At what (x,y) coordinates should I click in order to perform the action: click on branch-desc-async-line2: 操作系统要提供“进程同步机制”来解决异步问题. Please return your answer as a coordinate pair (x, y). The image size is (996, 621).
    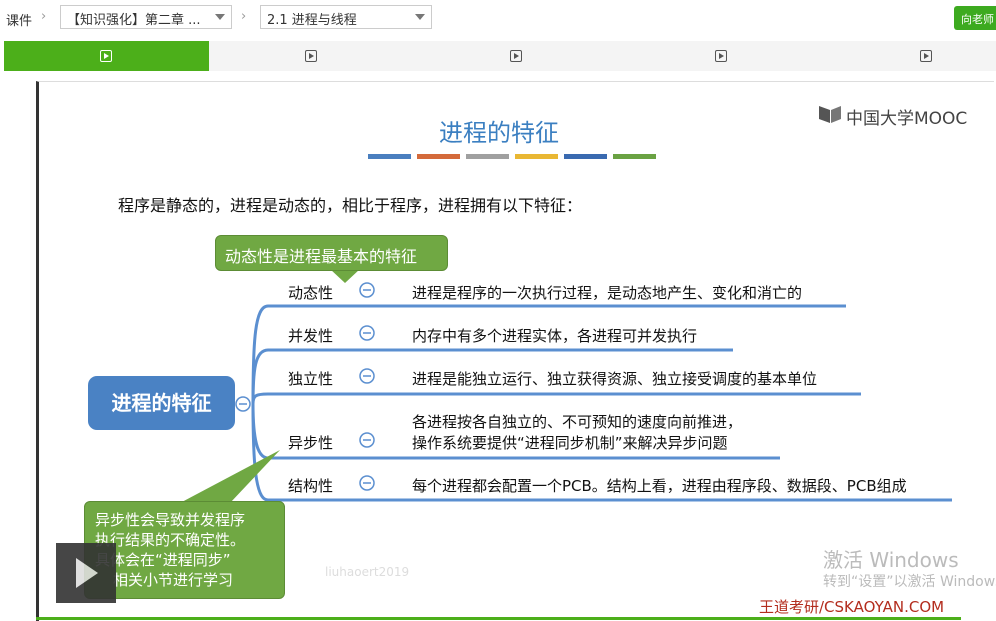
    Looking at the image, I should click on (570, 443).